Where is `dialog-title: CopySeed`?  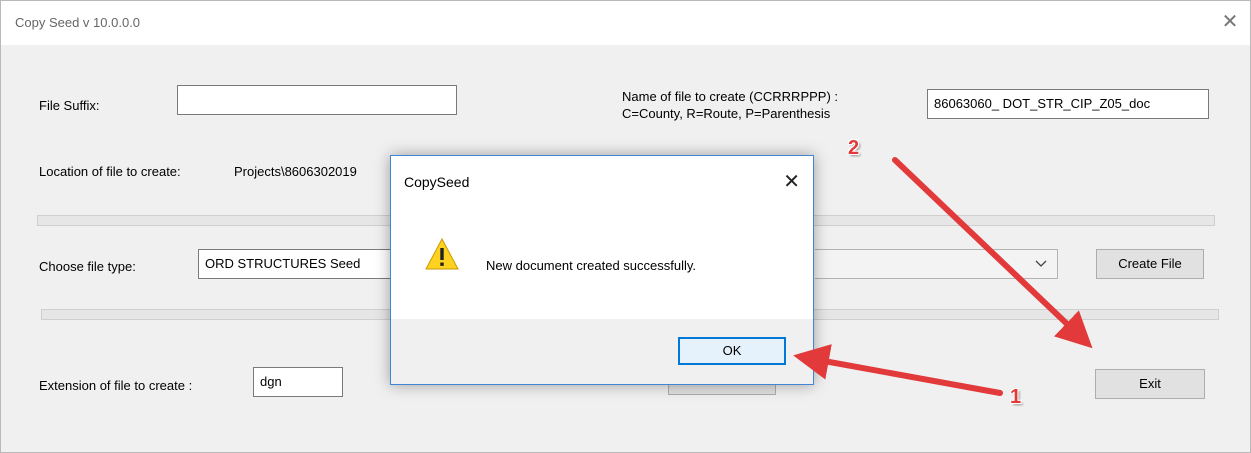 dialog-title: CopySeed is located at coordinates (437, 182).